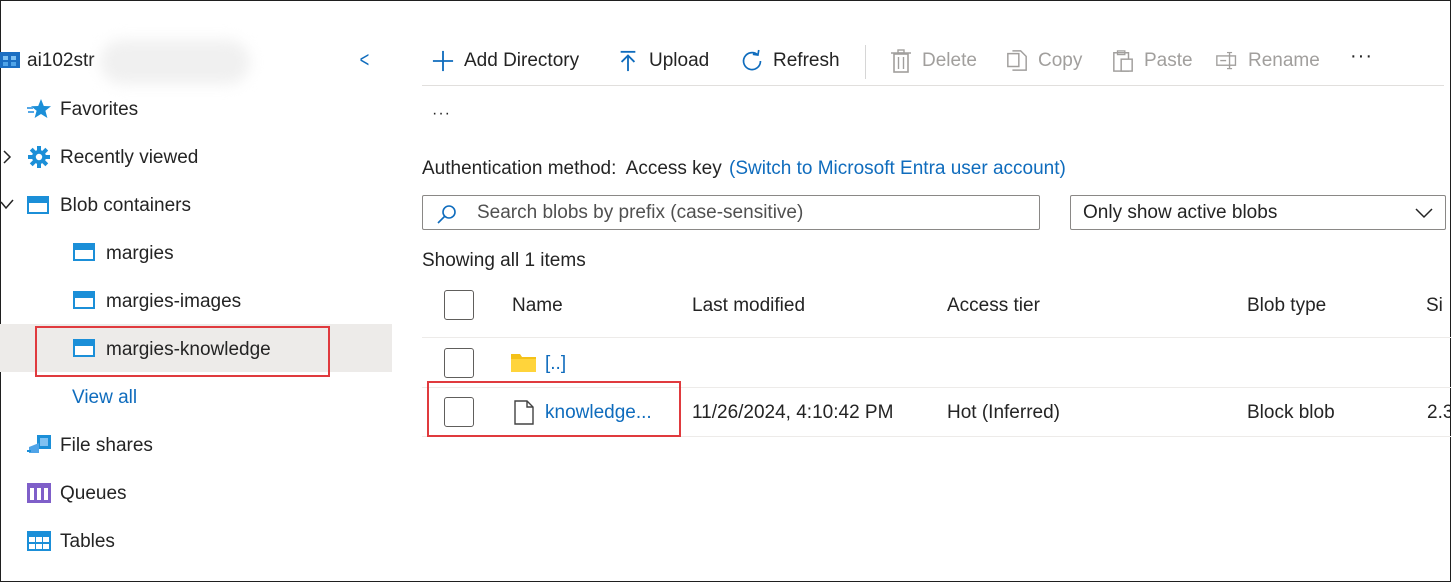 The image size is (1451, 582). Describe the element at coordinates (174, 301) in the screenshot. I see `sidebar-item-label: margies-images` at that location.